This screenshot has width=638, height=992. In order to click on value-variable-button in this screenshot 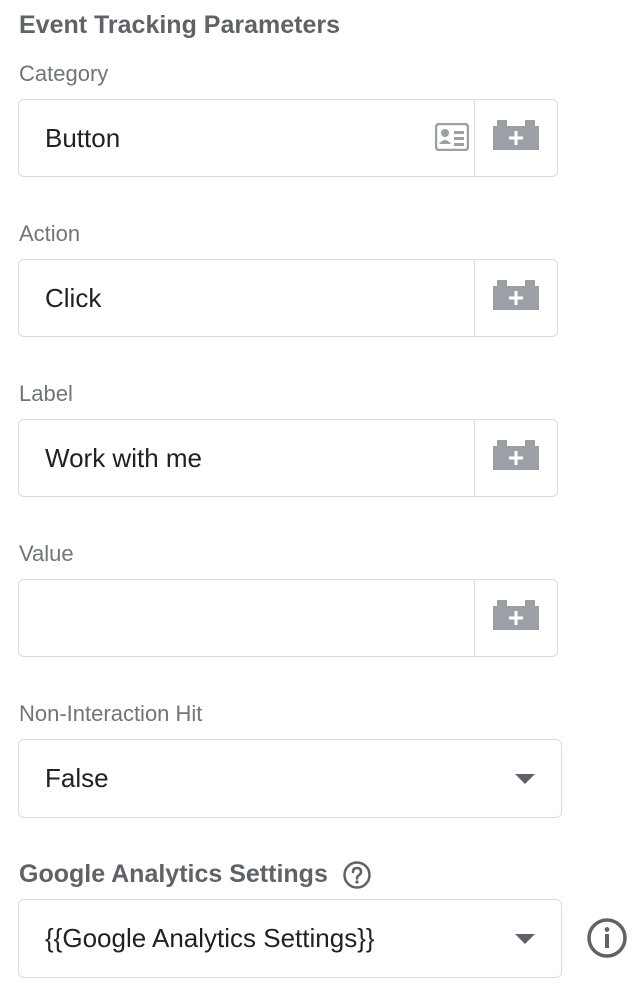, I will do `click(515, 617)`.